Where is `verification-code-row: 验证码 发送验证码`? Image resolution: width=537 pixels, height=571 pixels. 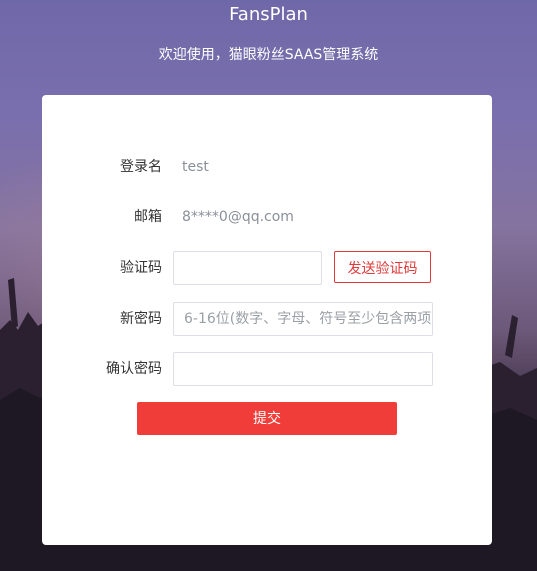 verification-code-row: 验证码 发送验证码 is located at coordinates (267, 268).